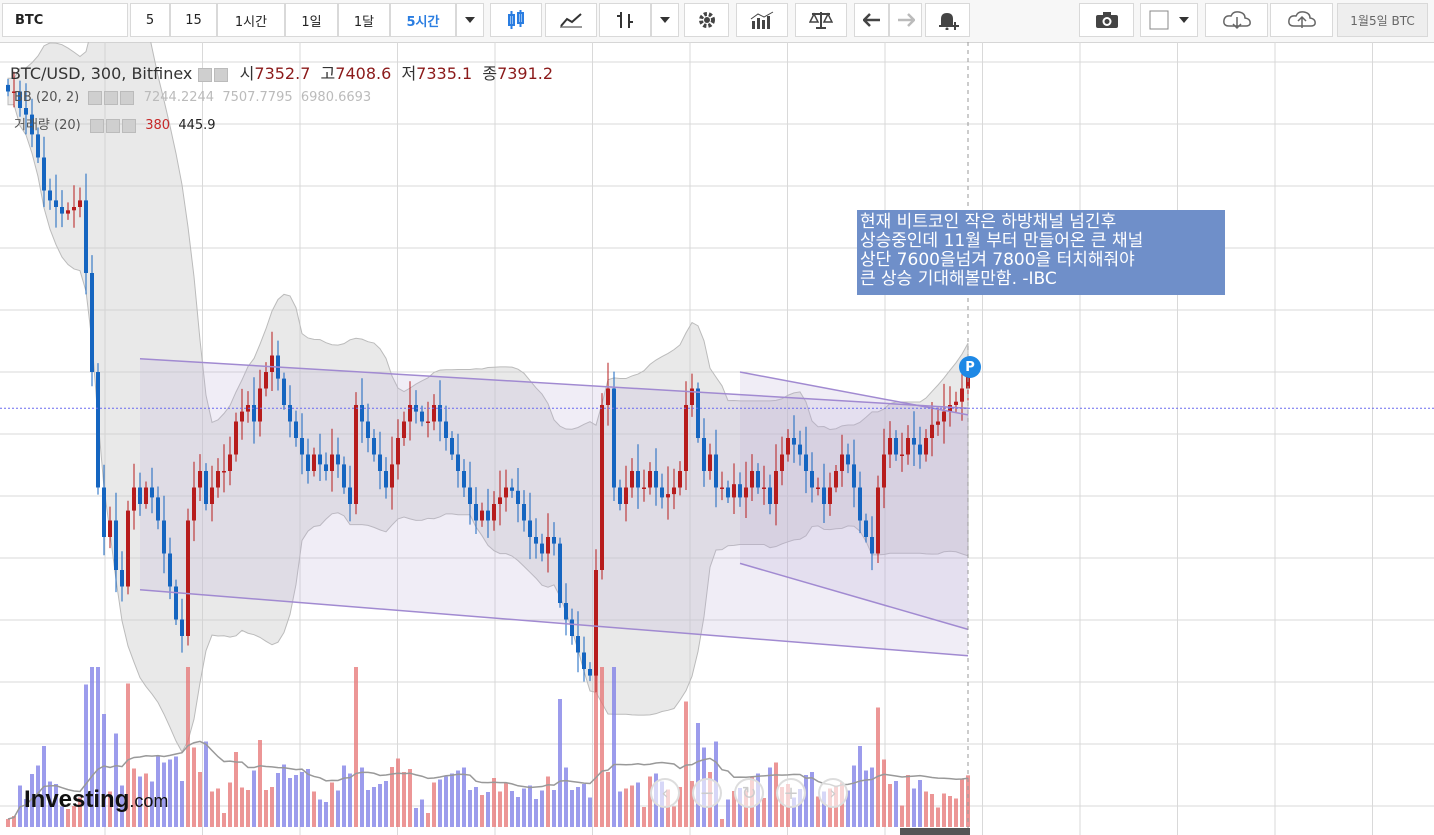  I want to click on indicators-button, so click(762, 20).